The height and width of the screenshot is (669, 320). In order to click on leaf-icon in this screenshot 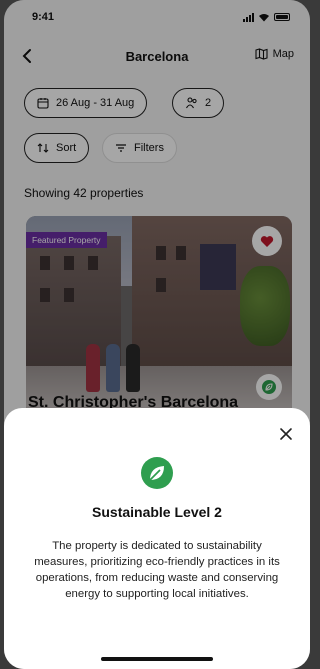, I will do `click(269, 387)`.